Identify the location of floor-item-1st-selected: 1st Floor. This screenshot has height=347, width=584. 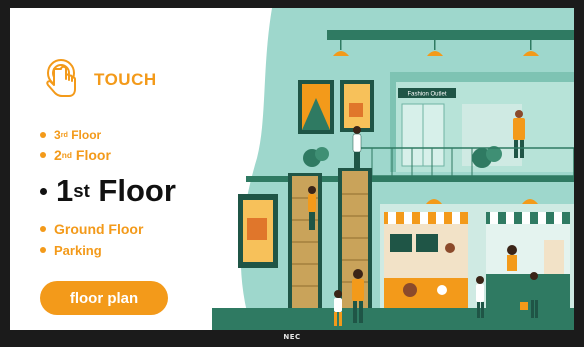
(108, 191).